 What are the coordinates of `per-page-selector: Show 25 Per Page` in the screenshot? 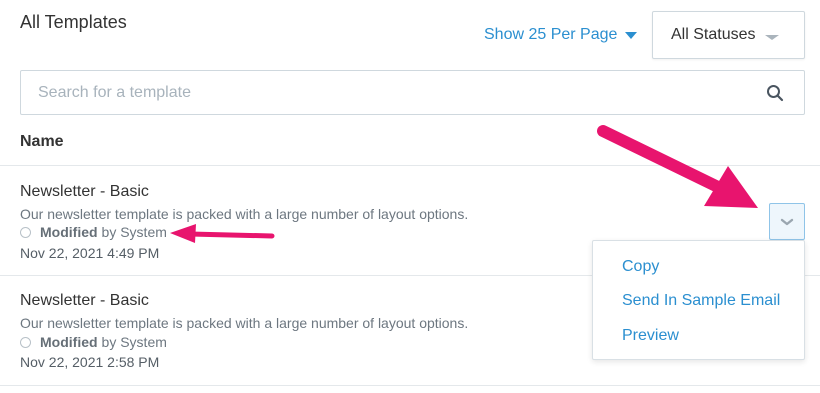 It's located at (561, 35).